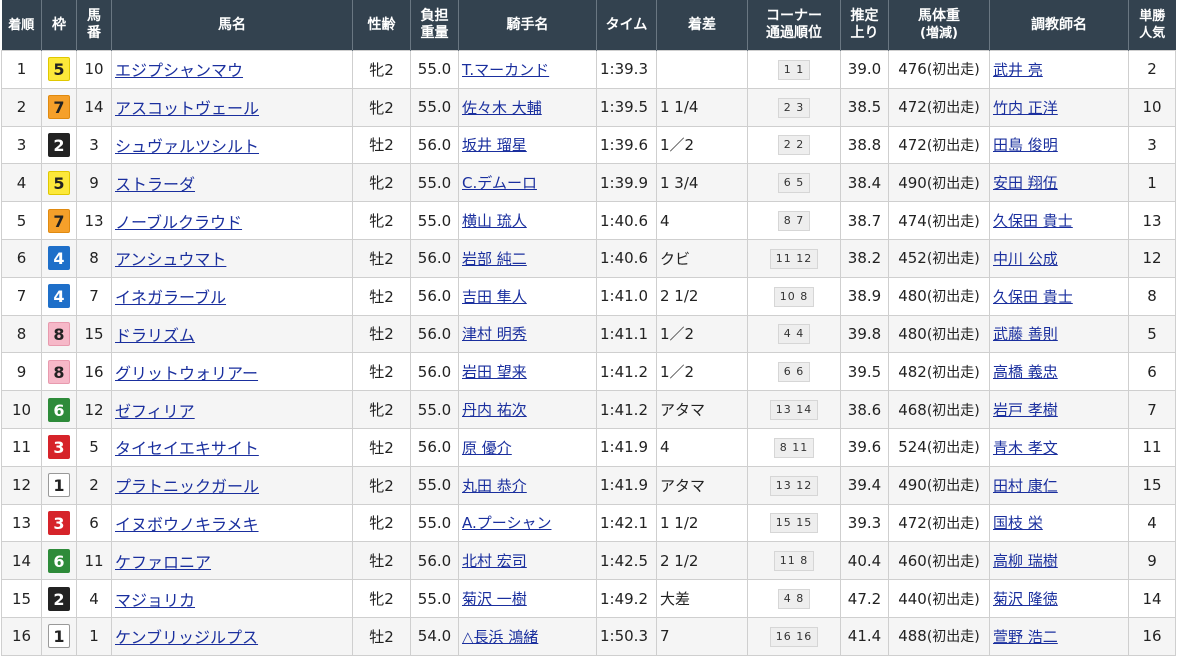  What do you see at coordinates (494, 145) in the screenshot?
I see `jockey-name-link: 坂井 瑠星` at bounding box center [494, 145].